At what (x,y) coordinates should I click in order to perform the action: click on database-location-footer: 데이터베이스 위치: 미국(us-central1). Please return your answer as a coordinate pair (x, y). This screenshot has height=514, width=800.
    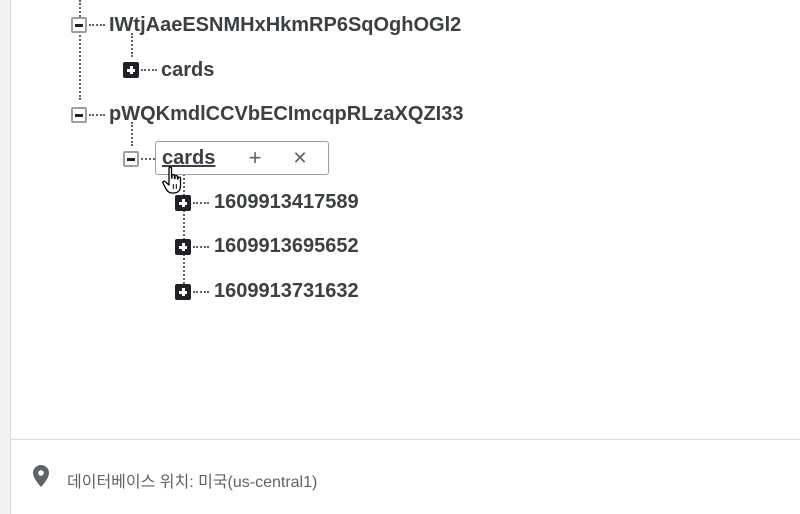
    Looking at the image, I should click on (405, 477).